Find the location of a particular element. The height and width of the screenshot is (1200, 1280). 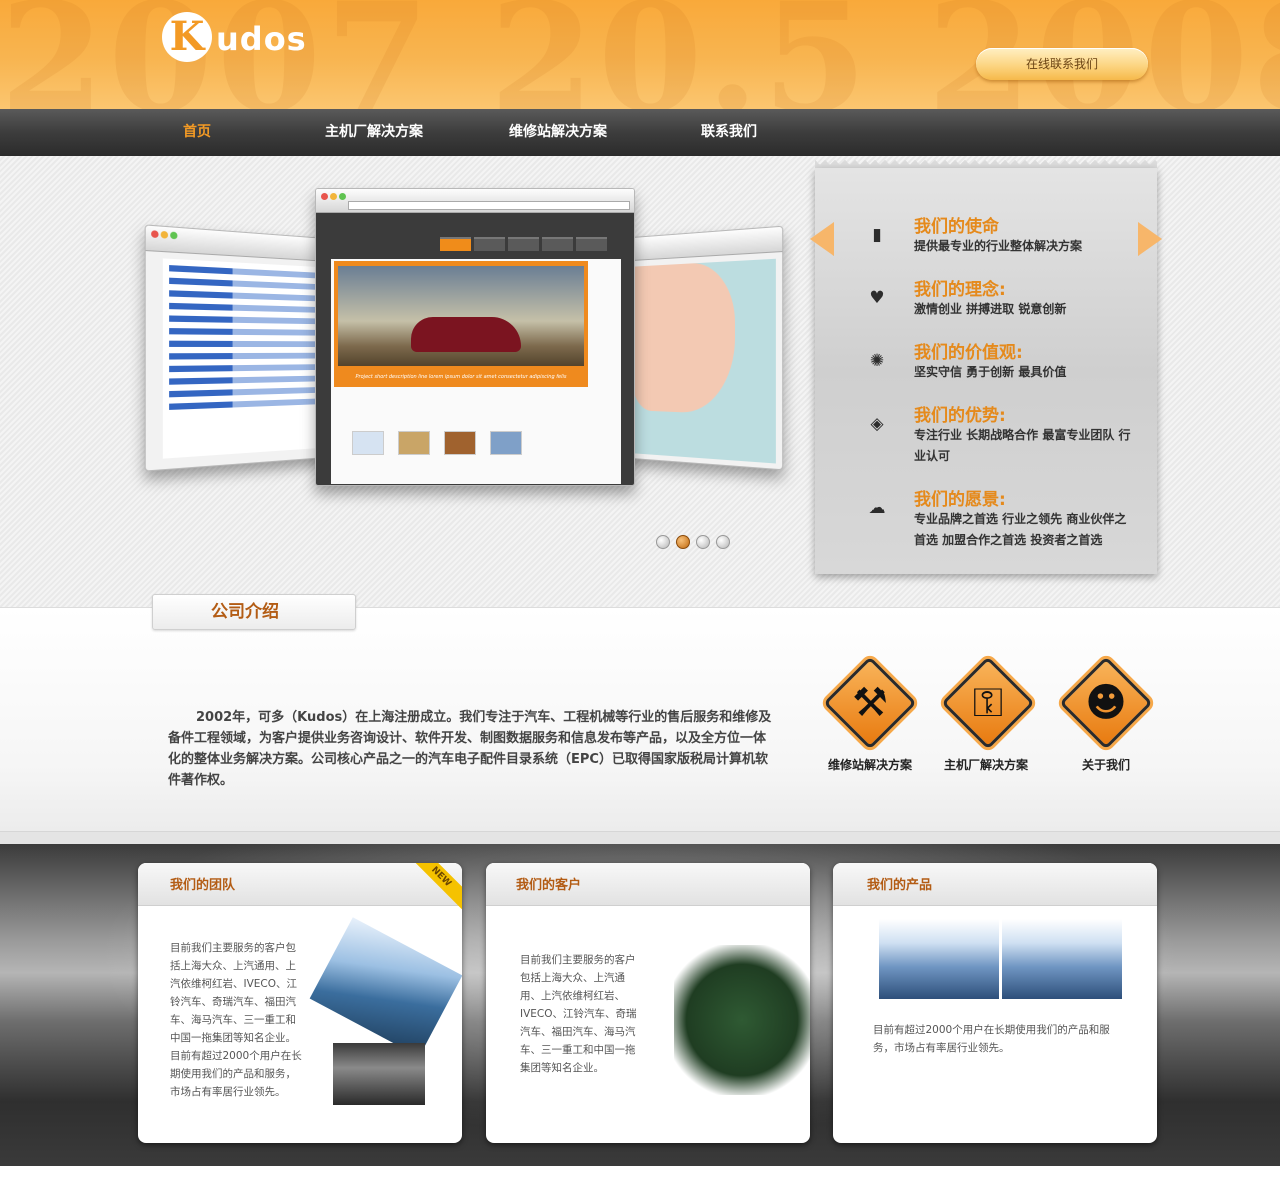

screenshot-left-browser is located at coordinates (240, 348).